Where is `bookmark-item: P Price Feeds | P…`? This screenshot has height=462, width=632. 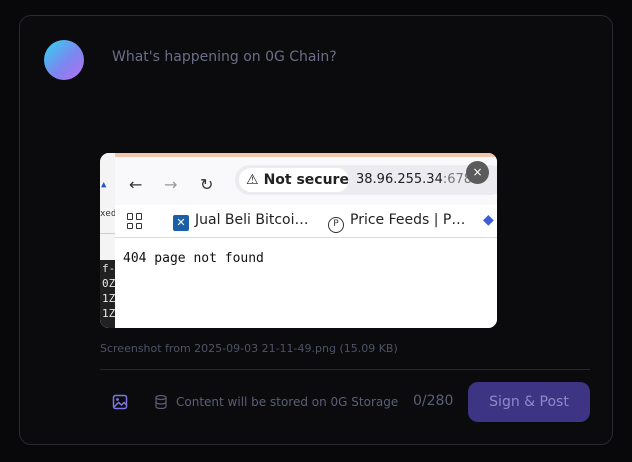
bookmark-item: P Price Feeds | P… is located at coordinates (396, 222).